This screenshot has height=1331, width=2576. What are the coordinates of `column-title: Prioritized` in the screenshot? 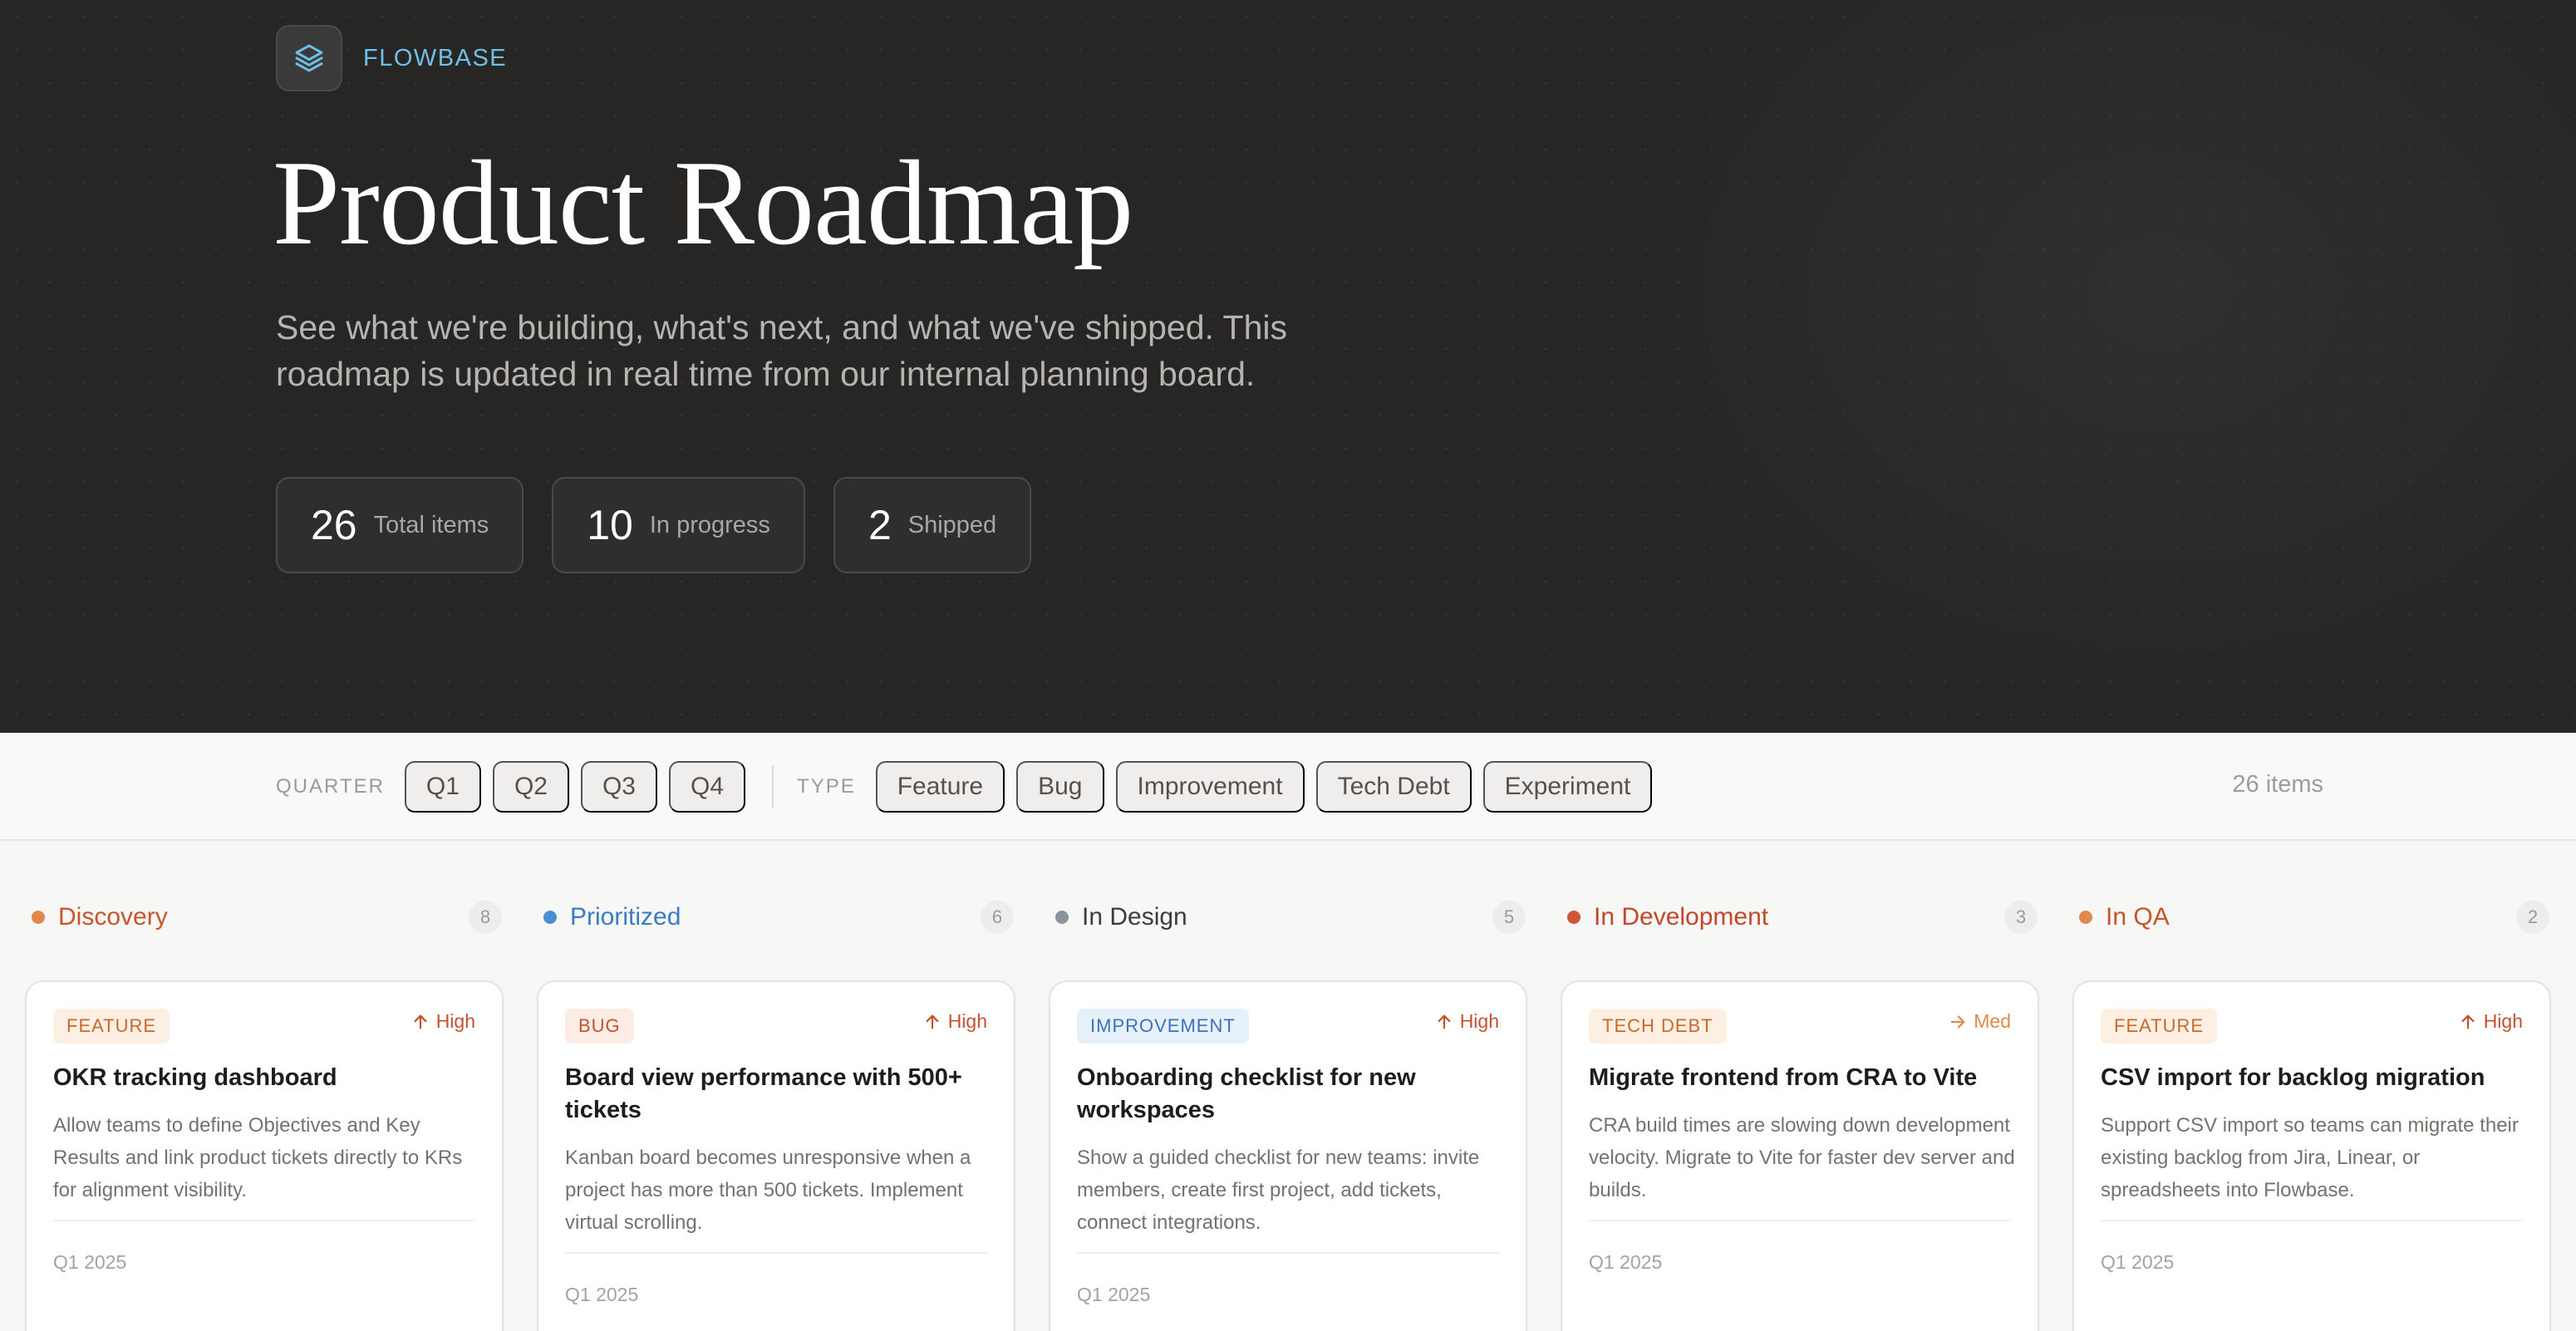 It's located at (625, 917).